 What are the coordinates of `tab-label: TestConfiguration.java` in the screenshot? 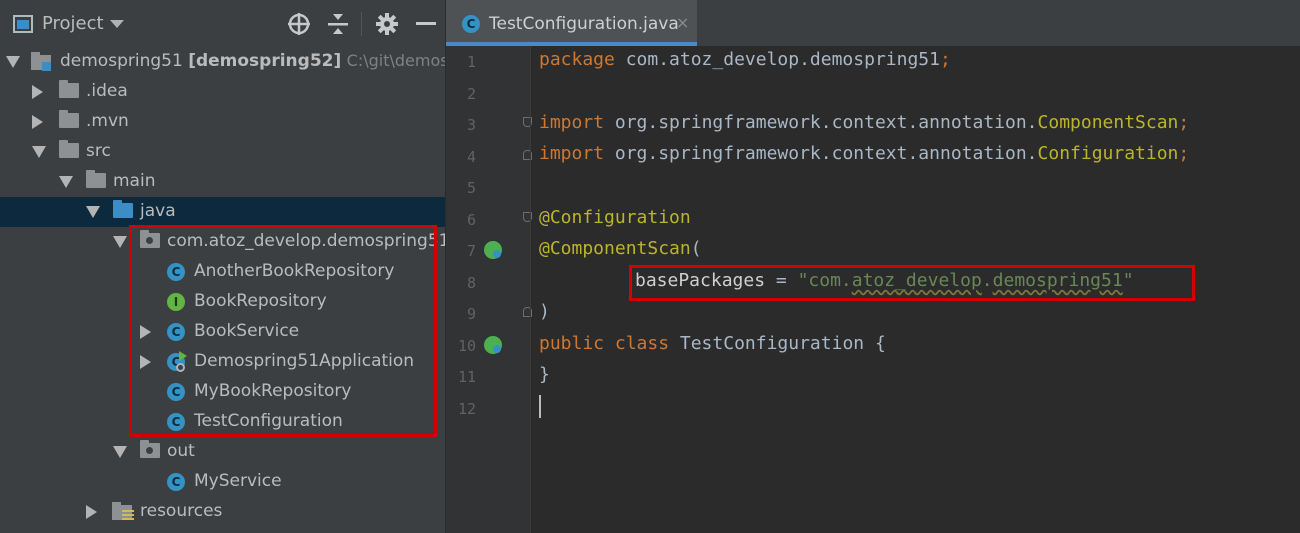 It's located at (584, 24).